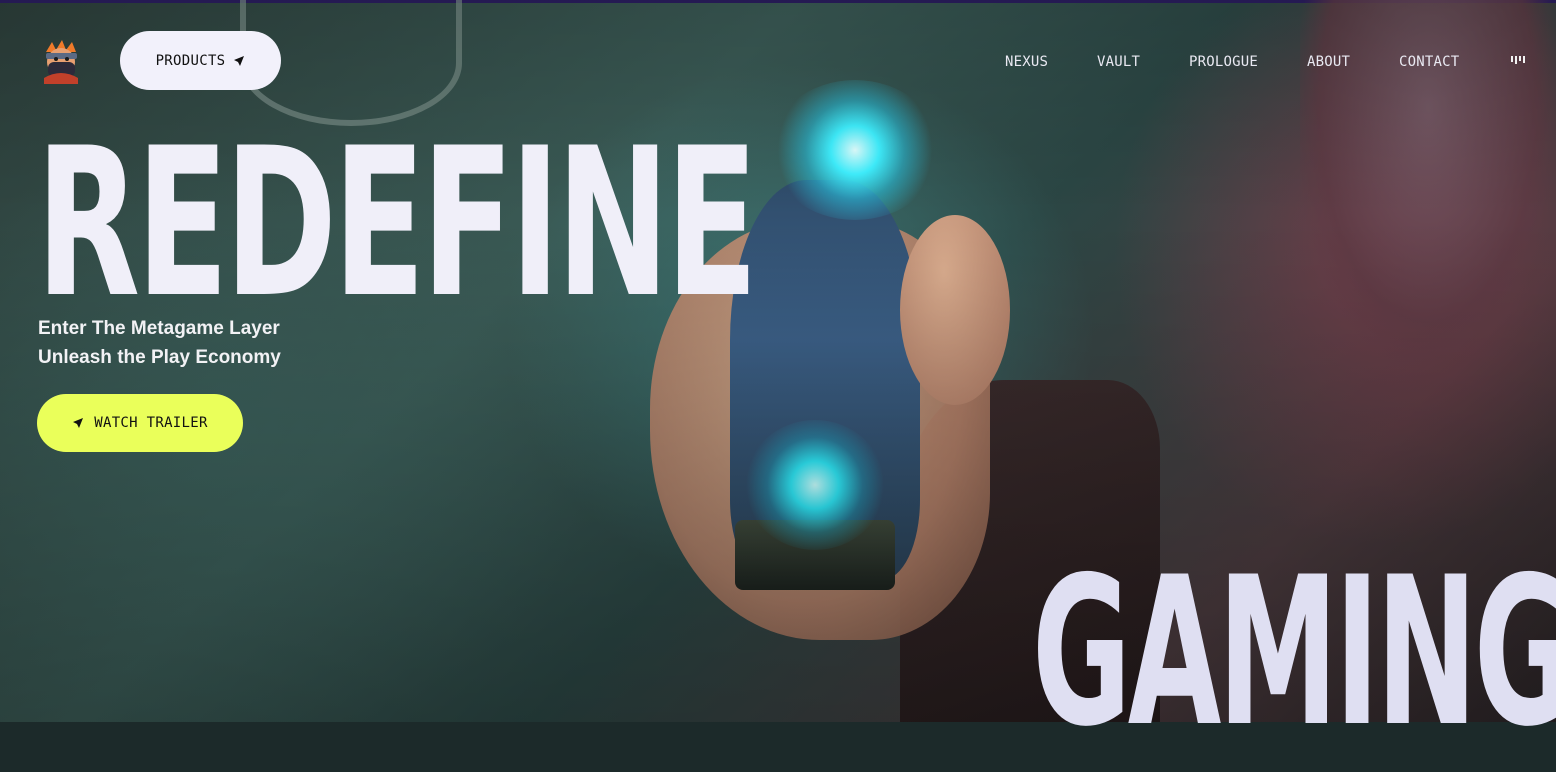 The height and width of the screenshot is (772, 1556). I want to click on tagline-line-1: Enter The Metagame Layer, so click(159, 328).